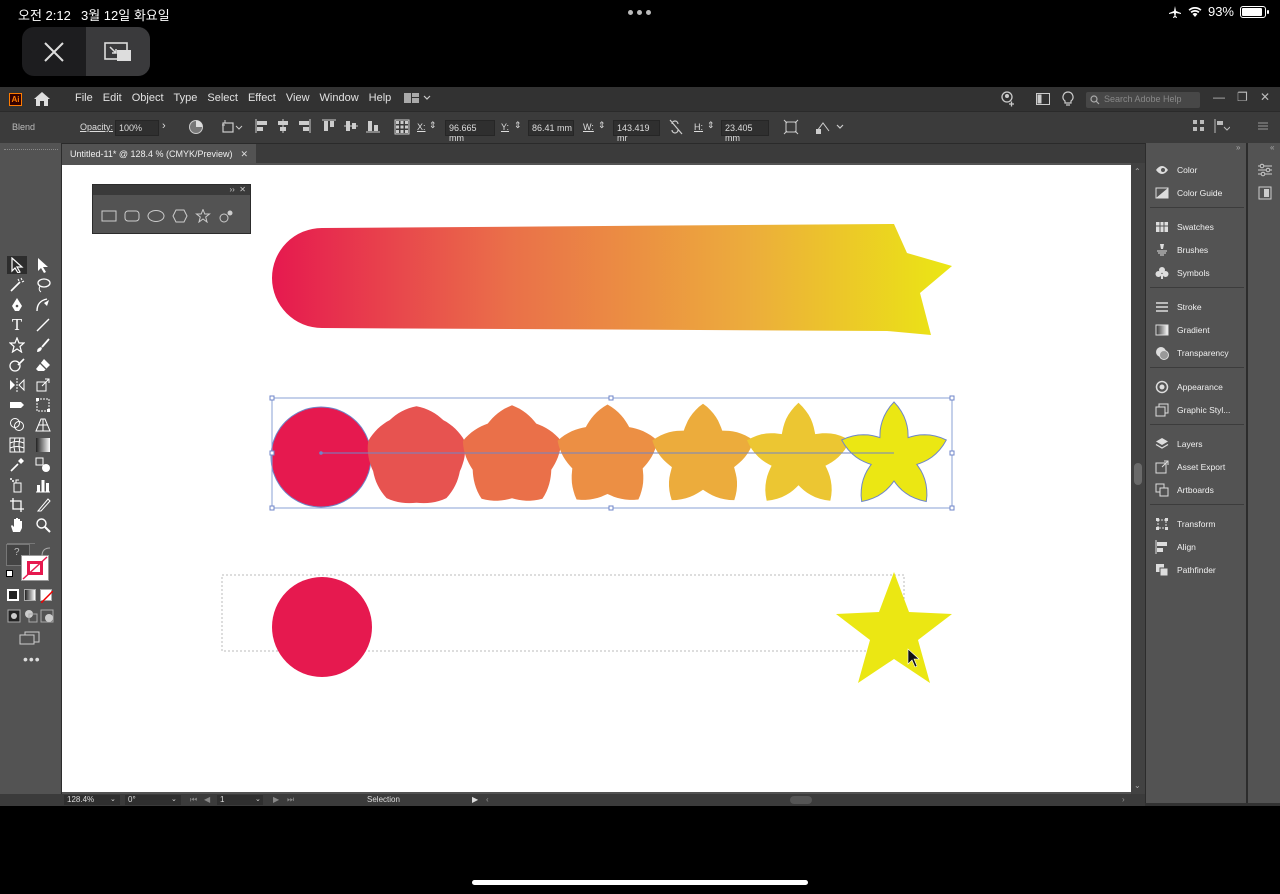 The image size is (1280, 894). Describe the element at coordinates (17, 265) in the screenshot. I see `selection-tool-icon` at that location.